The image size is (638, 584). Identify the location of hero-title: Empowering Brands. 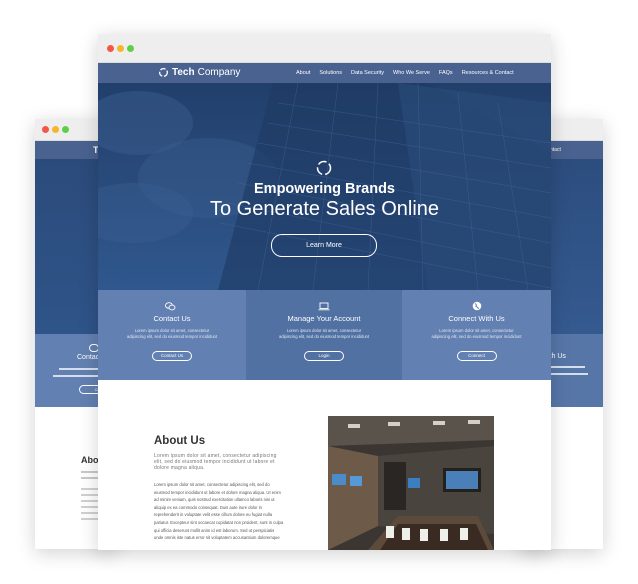
(324, 189).